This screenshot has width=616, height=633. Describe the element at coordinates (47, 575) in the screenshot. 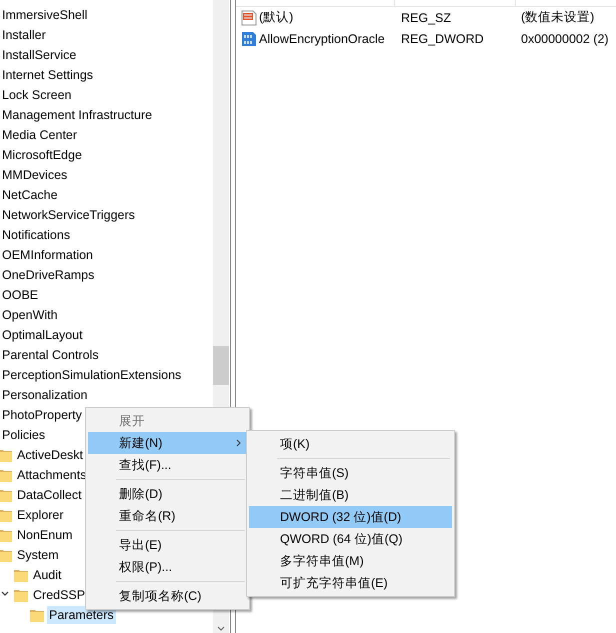

I see `tree-item: Audit` at that location.